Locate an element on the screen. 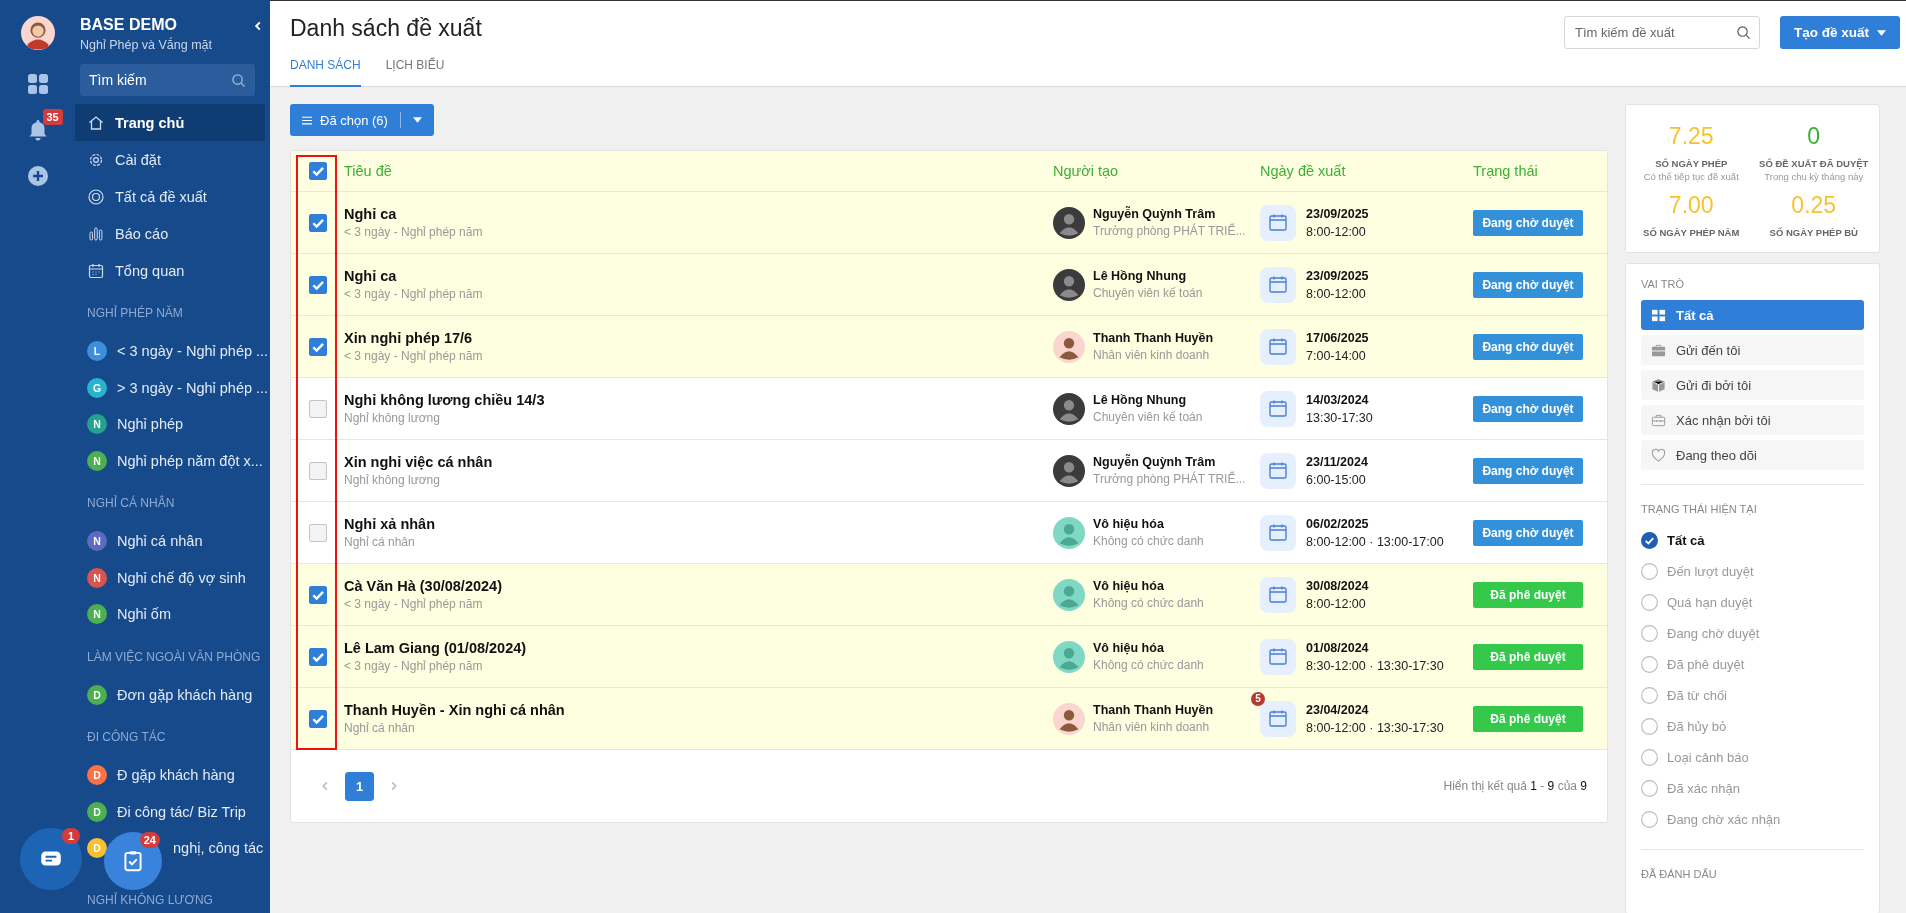  bar-chart-icon is located at coordinates (96, 233).